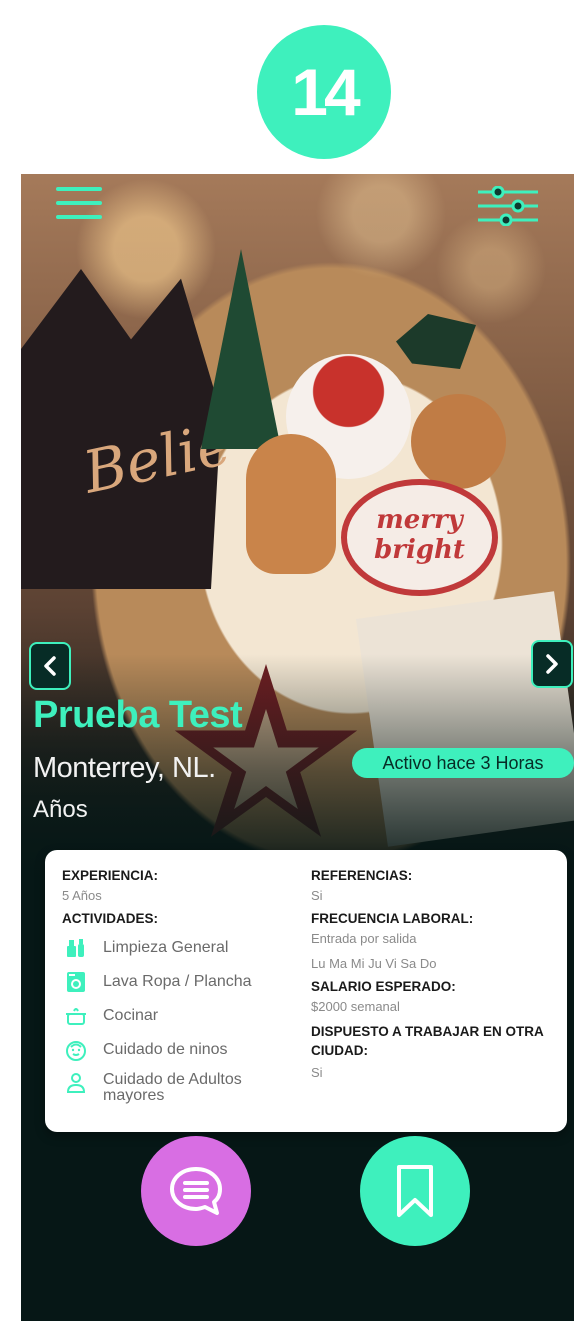 The image size is (574, 1321). I want to click on profile-location: Monterrey, NL., so click(124, 768).